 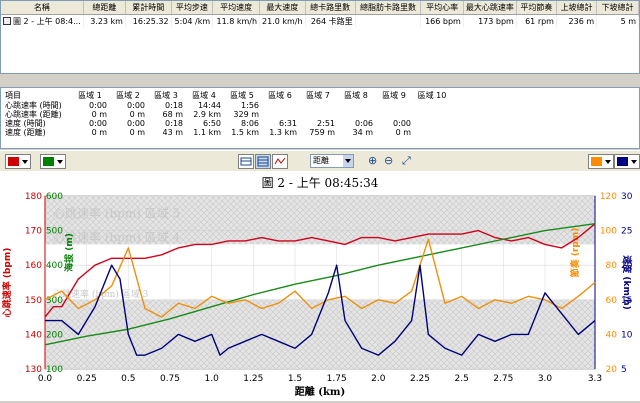 I want to click on summary-cell: 264 卡路里, so click(x=330, y=20).